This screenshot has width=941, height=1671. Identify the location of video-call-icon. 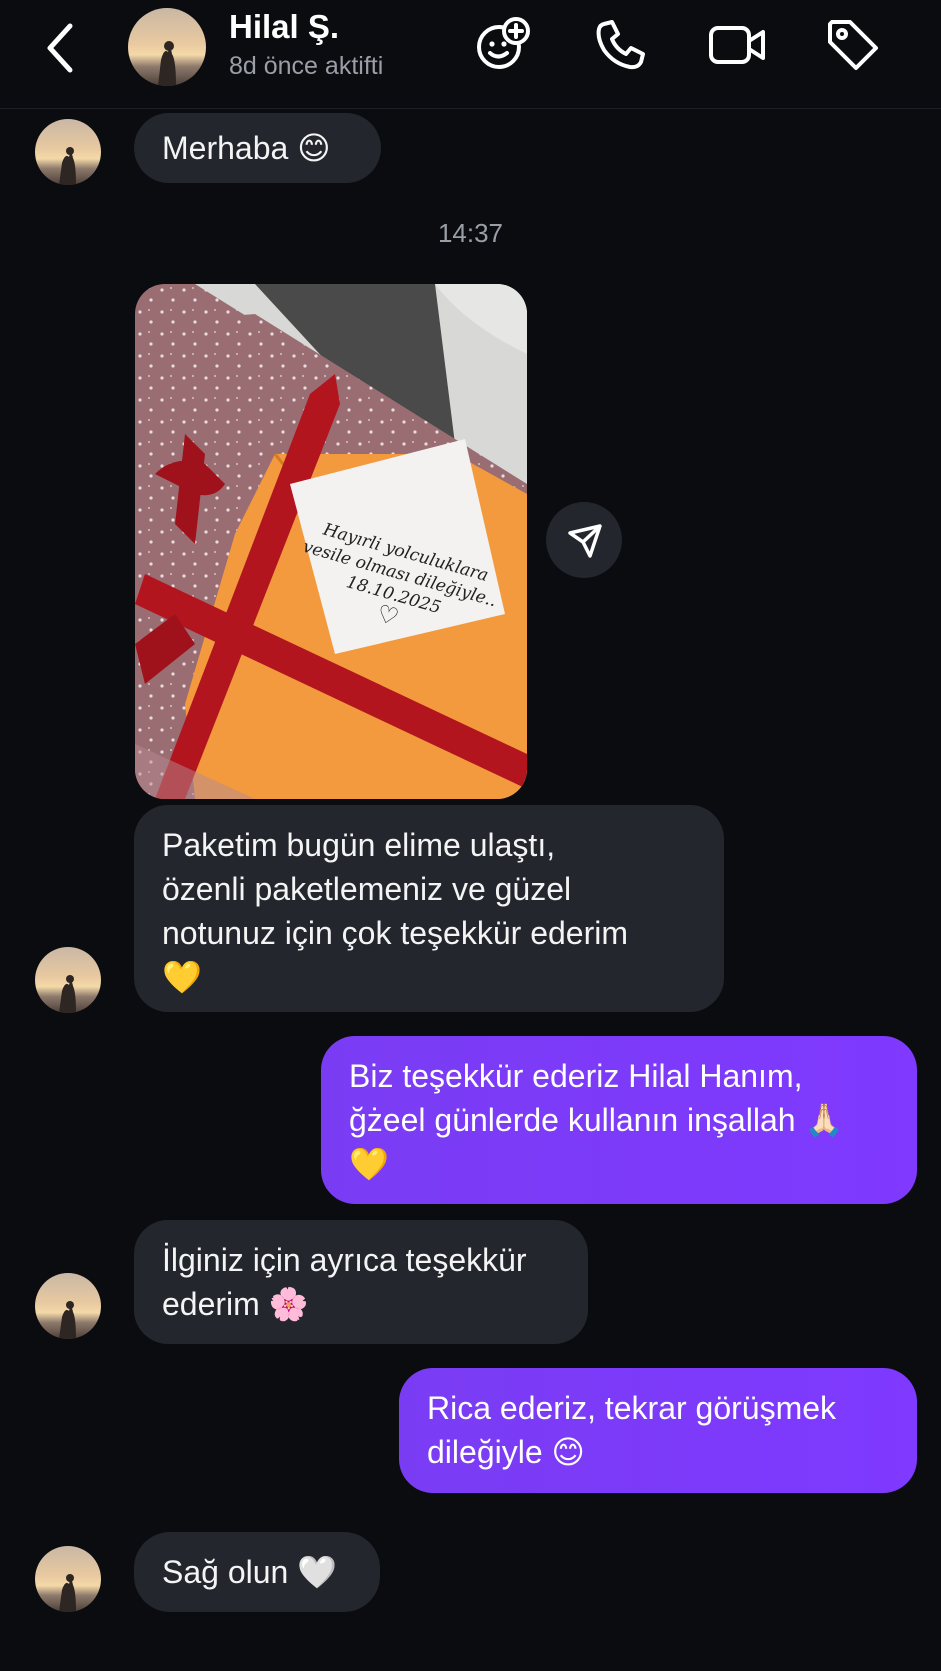
(737, 45).